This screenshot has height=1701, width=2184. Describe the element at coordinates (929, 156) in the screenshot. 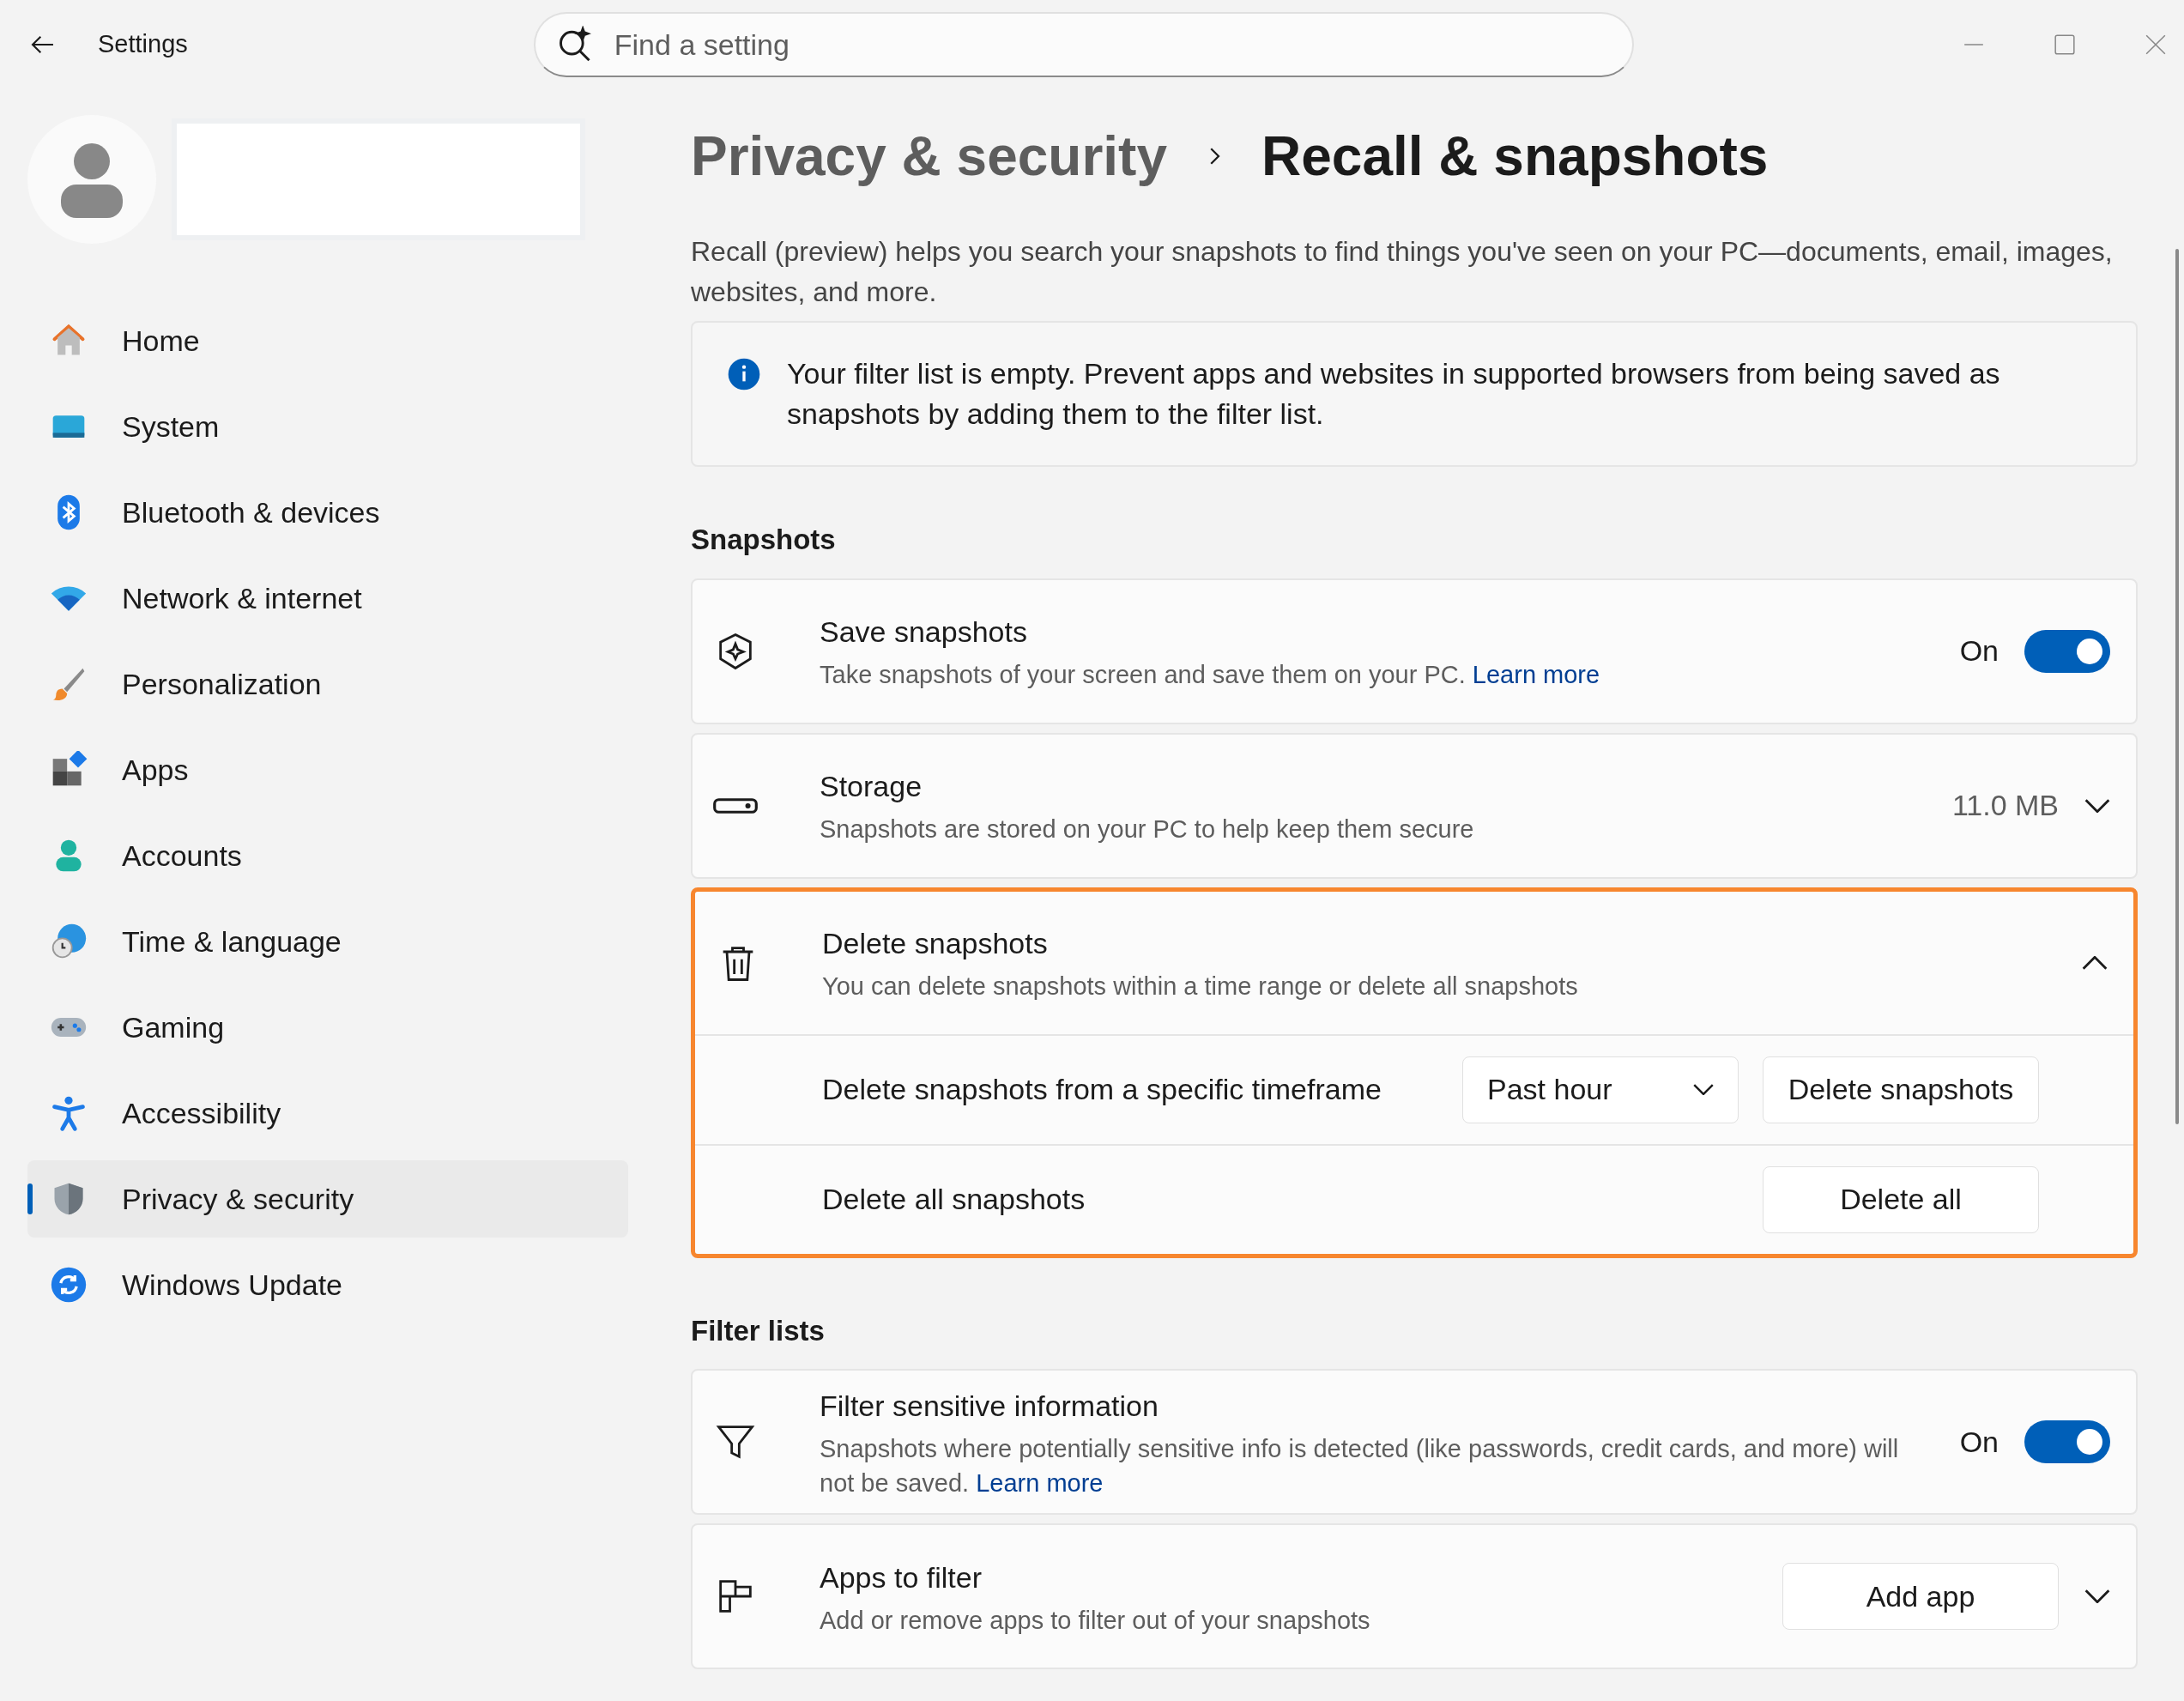

I see `breadcrumb-item: Privacy & security` at that location.